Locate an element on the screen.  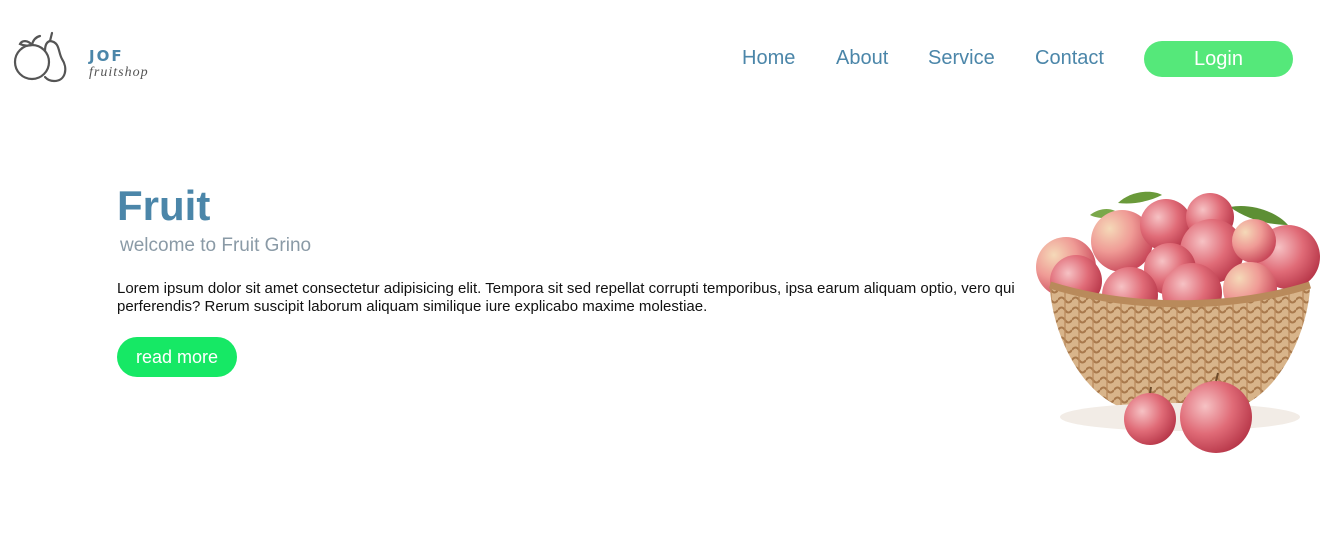
main-nav: Home About Service Contact Login is located at coordinates (665, 59).